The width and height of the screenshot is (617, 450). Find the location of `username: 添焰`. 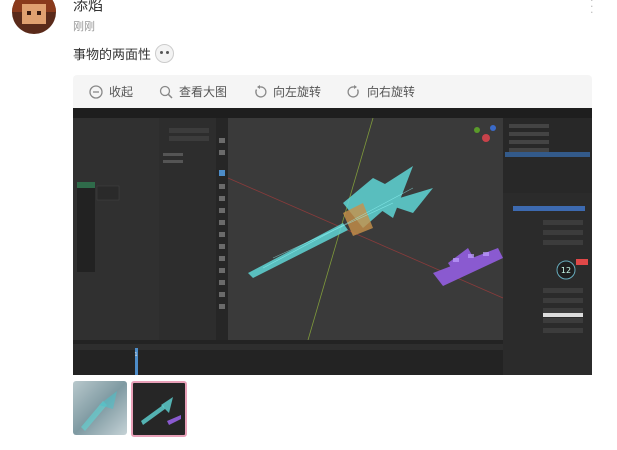

username: 添焰 is located at coordinates (88, 7).